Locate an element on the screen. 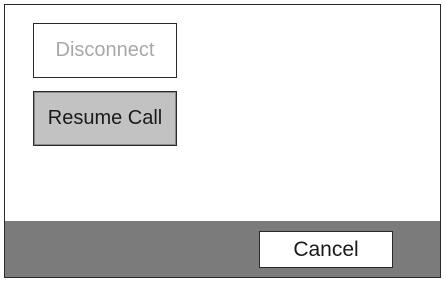 This screenshot has height=283, width=446. cancel-button: Cancel is located at coordinates (326, 249).